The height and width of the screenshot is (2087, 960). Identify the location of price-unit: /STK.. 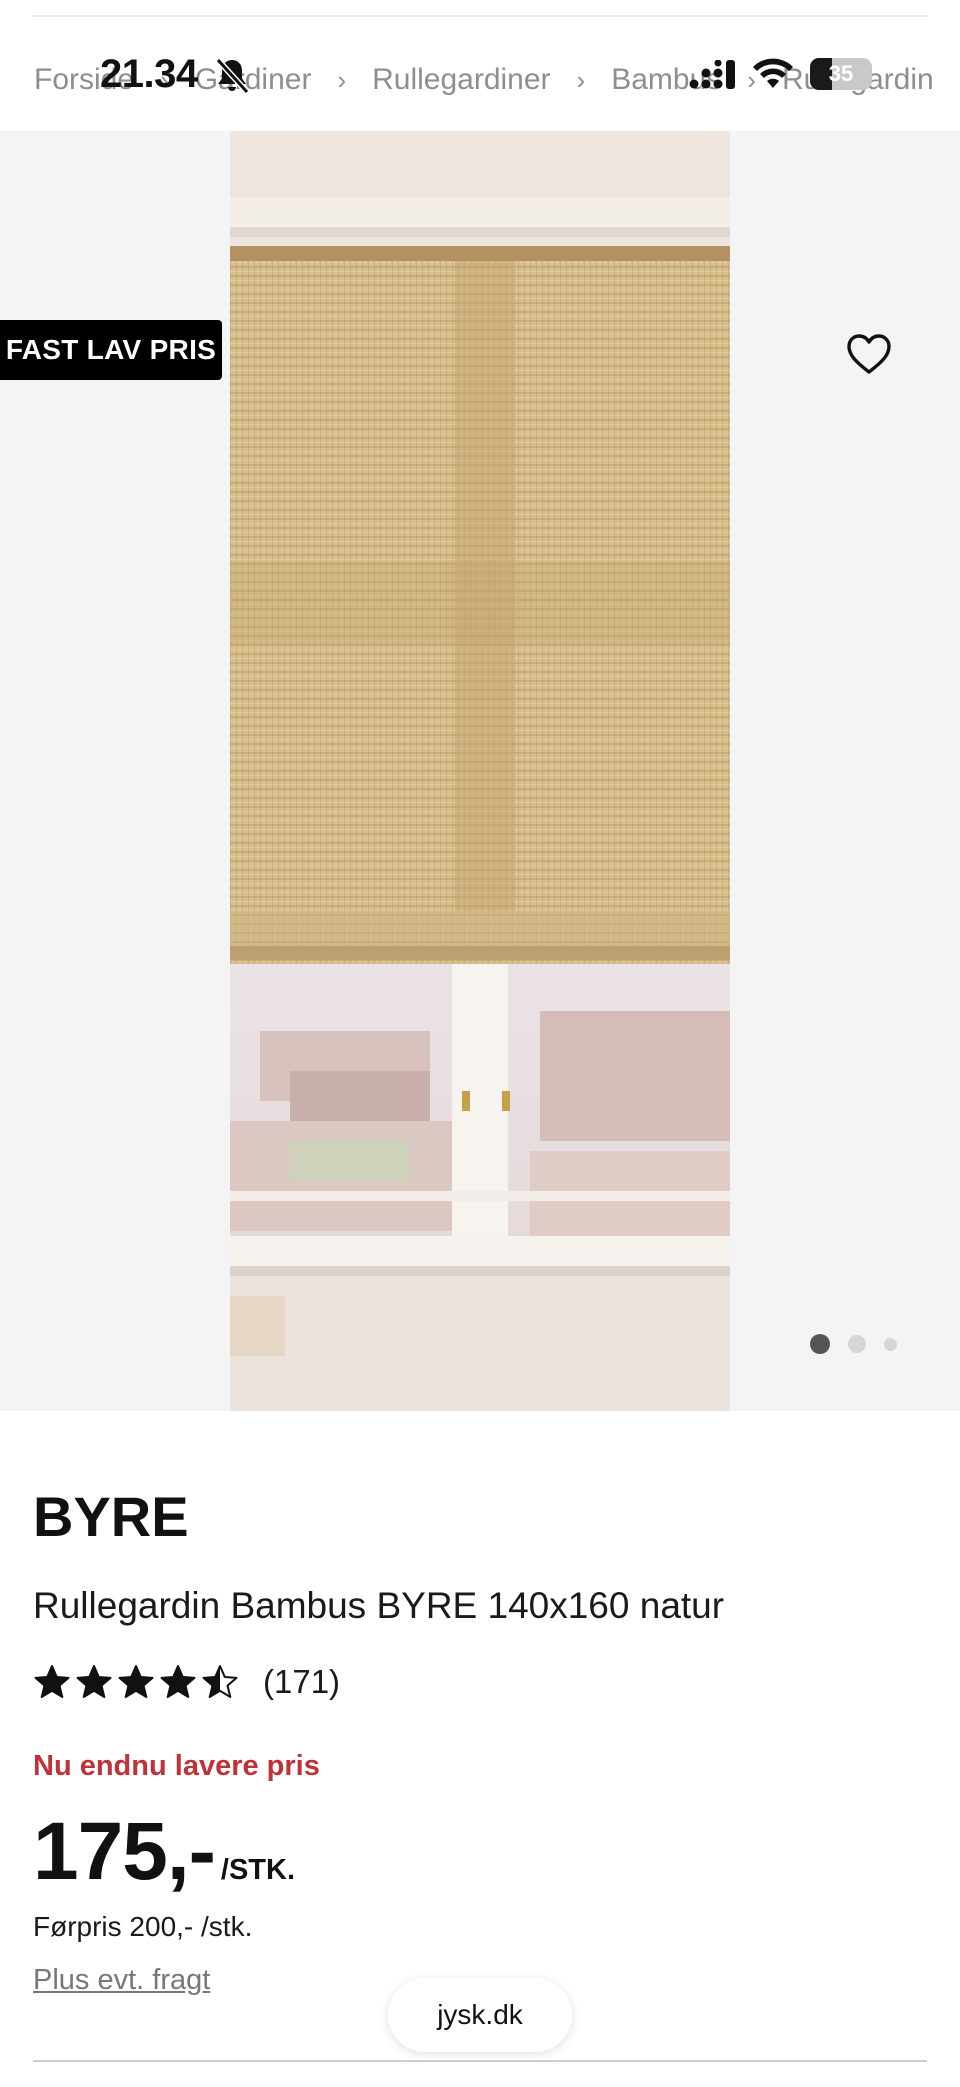
(258, 1870).